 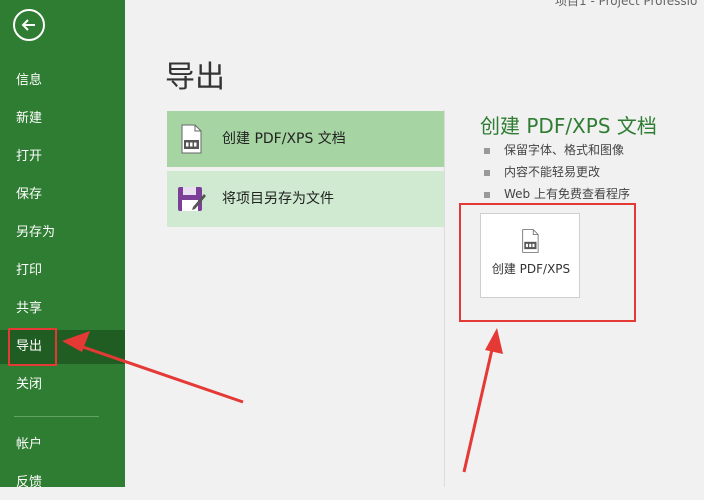 I want to click on arrow-to-export, so click(x=153, y=367).